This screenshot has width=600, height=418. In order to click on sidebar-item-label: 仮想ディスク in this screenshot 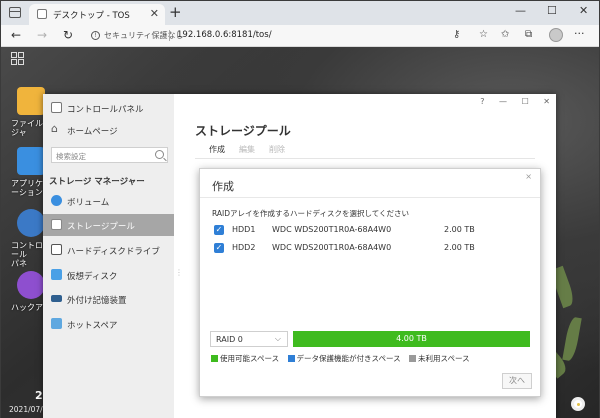, I will do `click(92, 277)`.